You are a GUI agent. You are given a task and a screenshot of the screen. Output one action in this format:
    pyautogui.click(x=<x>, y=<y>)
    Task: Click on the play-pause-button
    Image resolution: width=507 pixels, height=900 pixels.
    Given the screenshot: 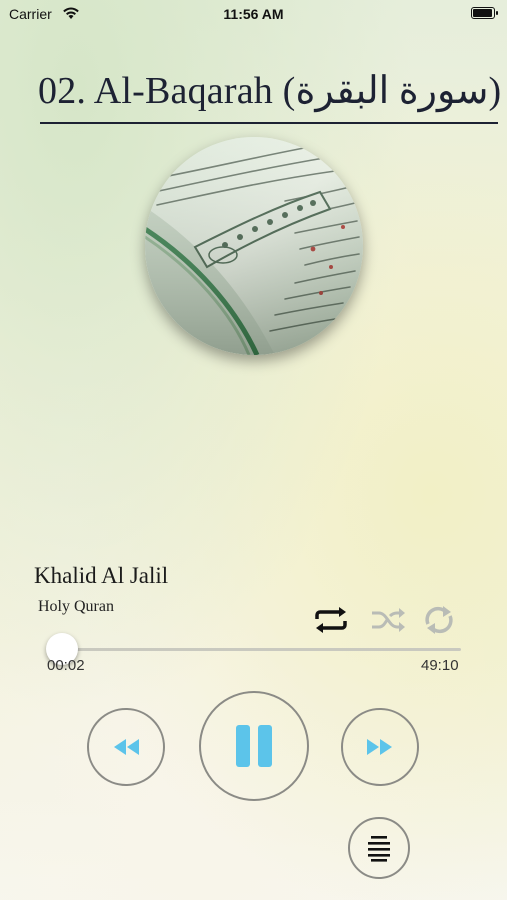 What is the action you would take?
    pyautogui.click(x=254, y=746)
    